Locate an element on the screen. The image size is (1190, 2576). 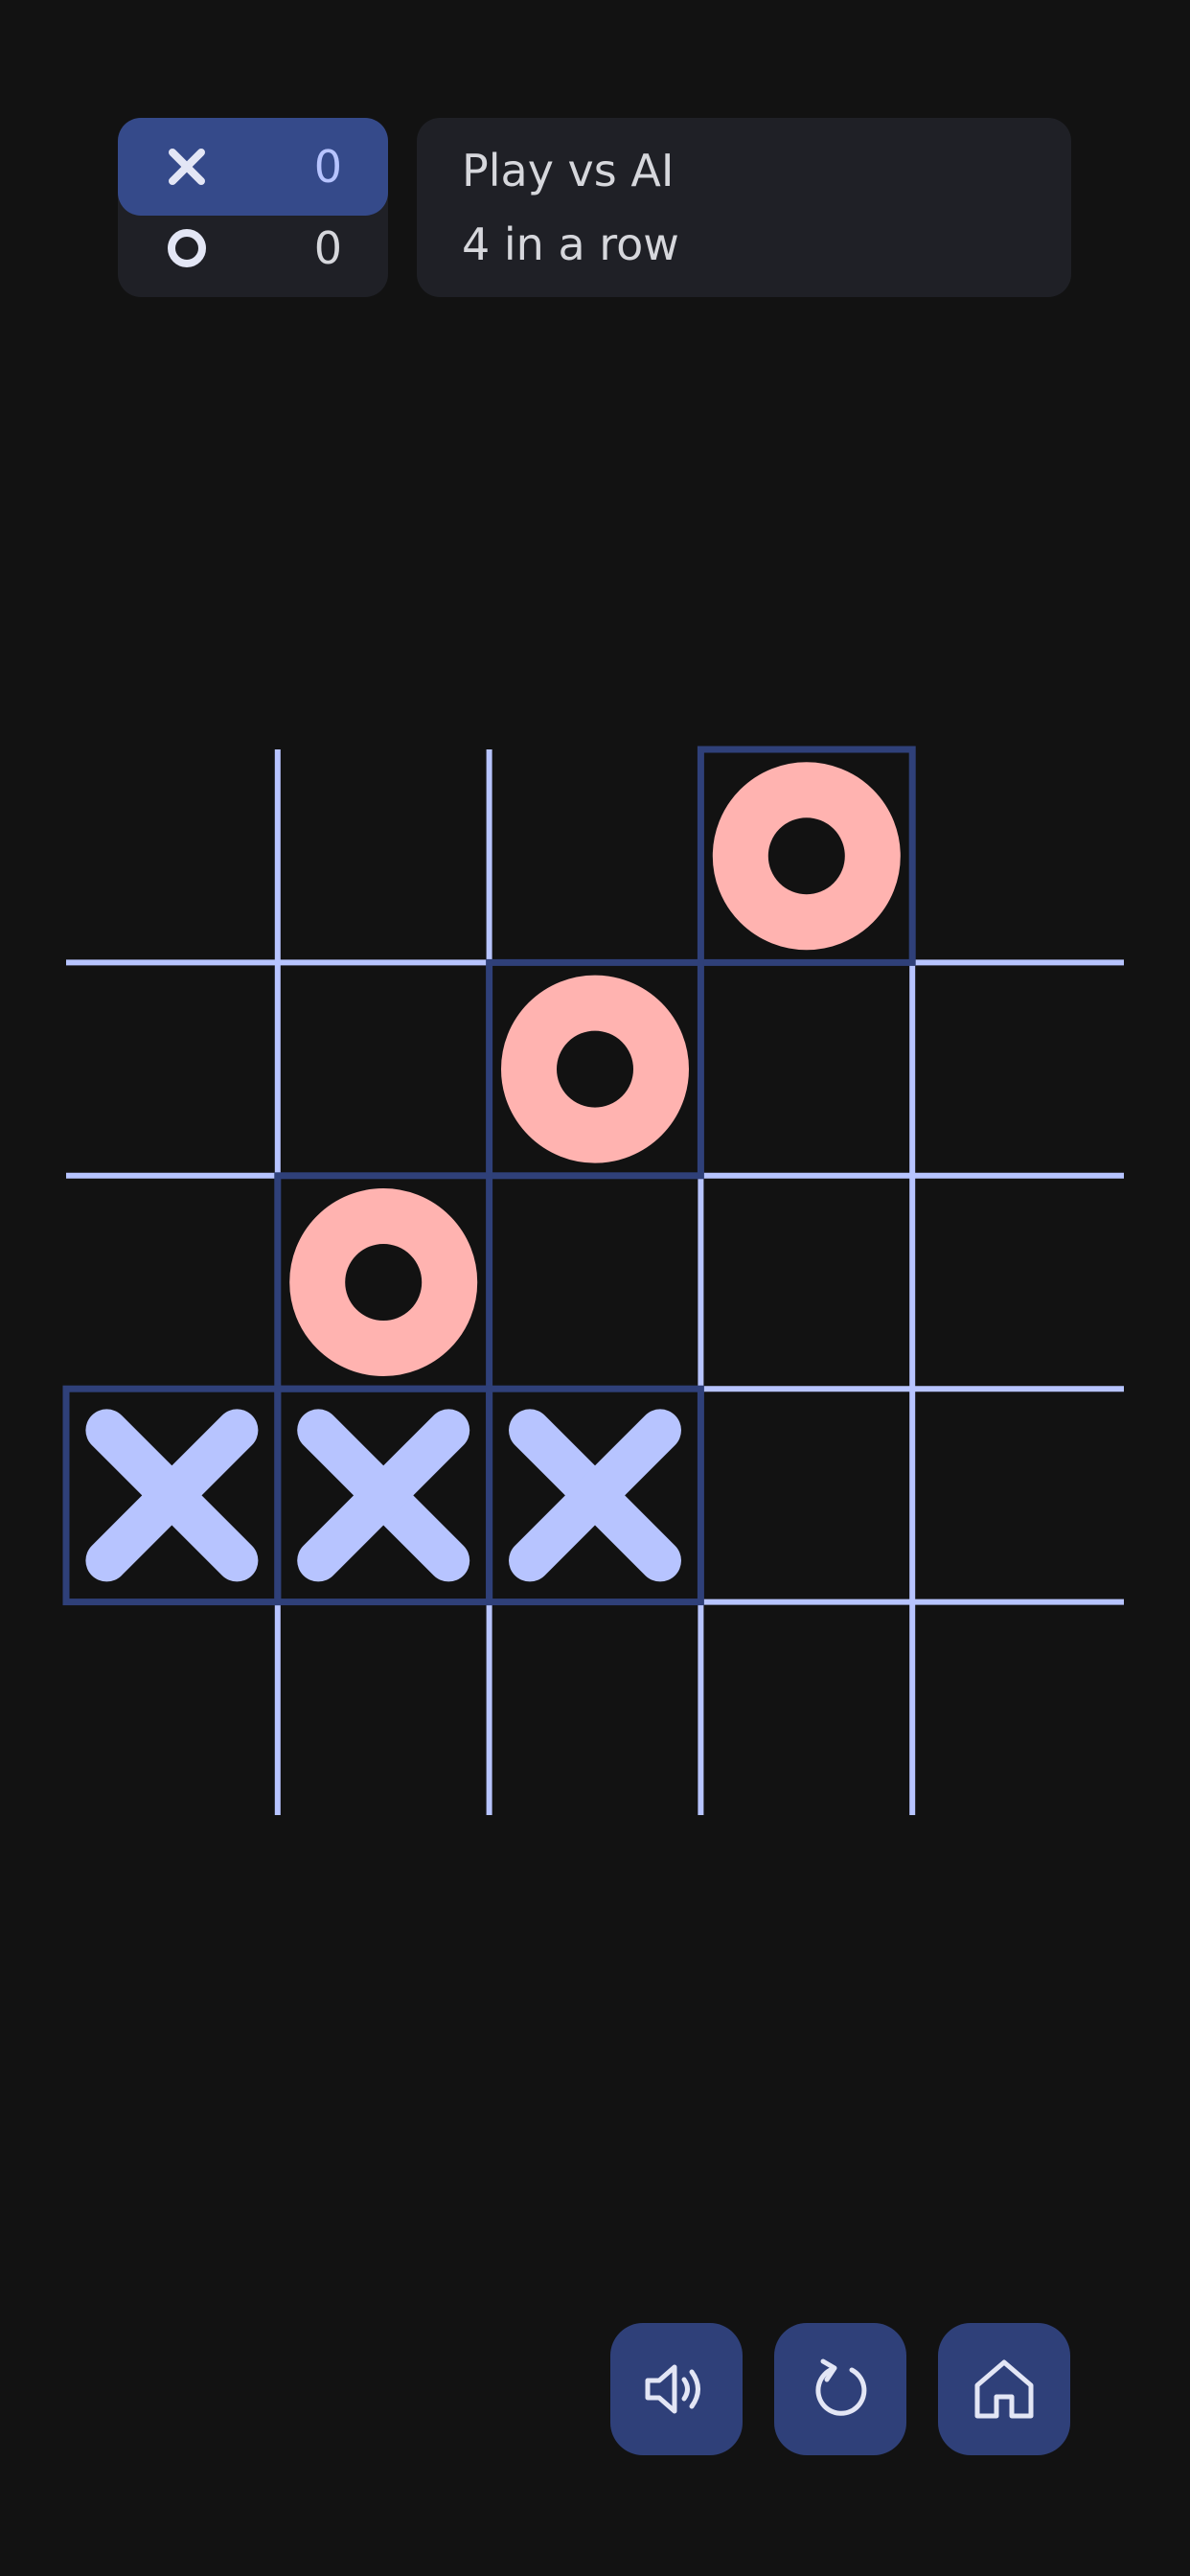
score-x: 0 is located at coordinates (327, 167).